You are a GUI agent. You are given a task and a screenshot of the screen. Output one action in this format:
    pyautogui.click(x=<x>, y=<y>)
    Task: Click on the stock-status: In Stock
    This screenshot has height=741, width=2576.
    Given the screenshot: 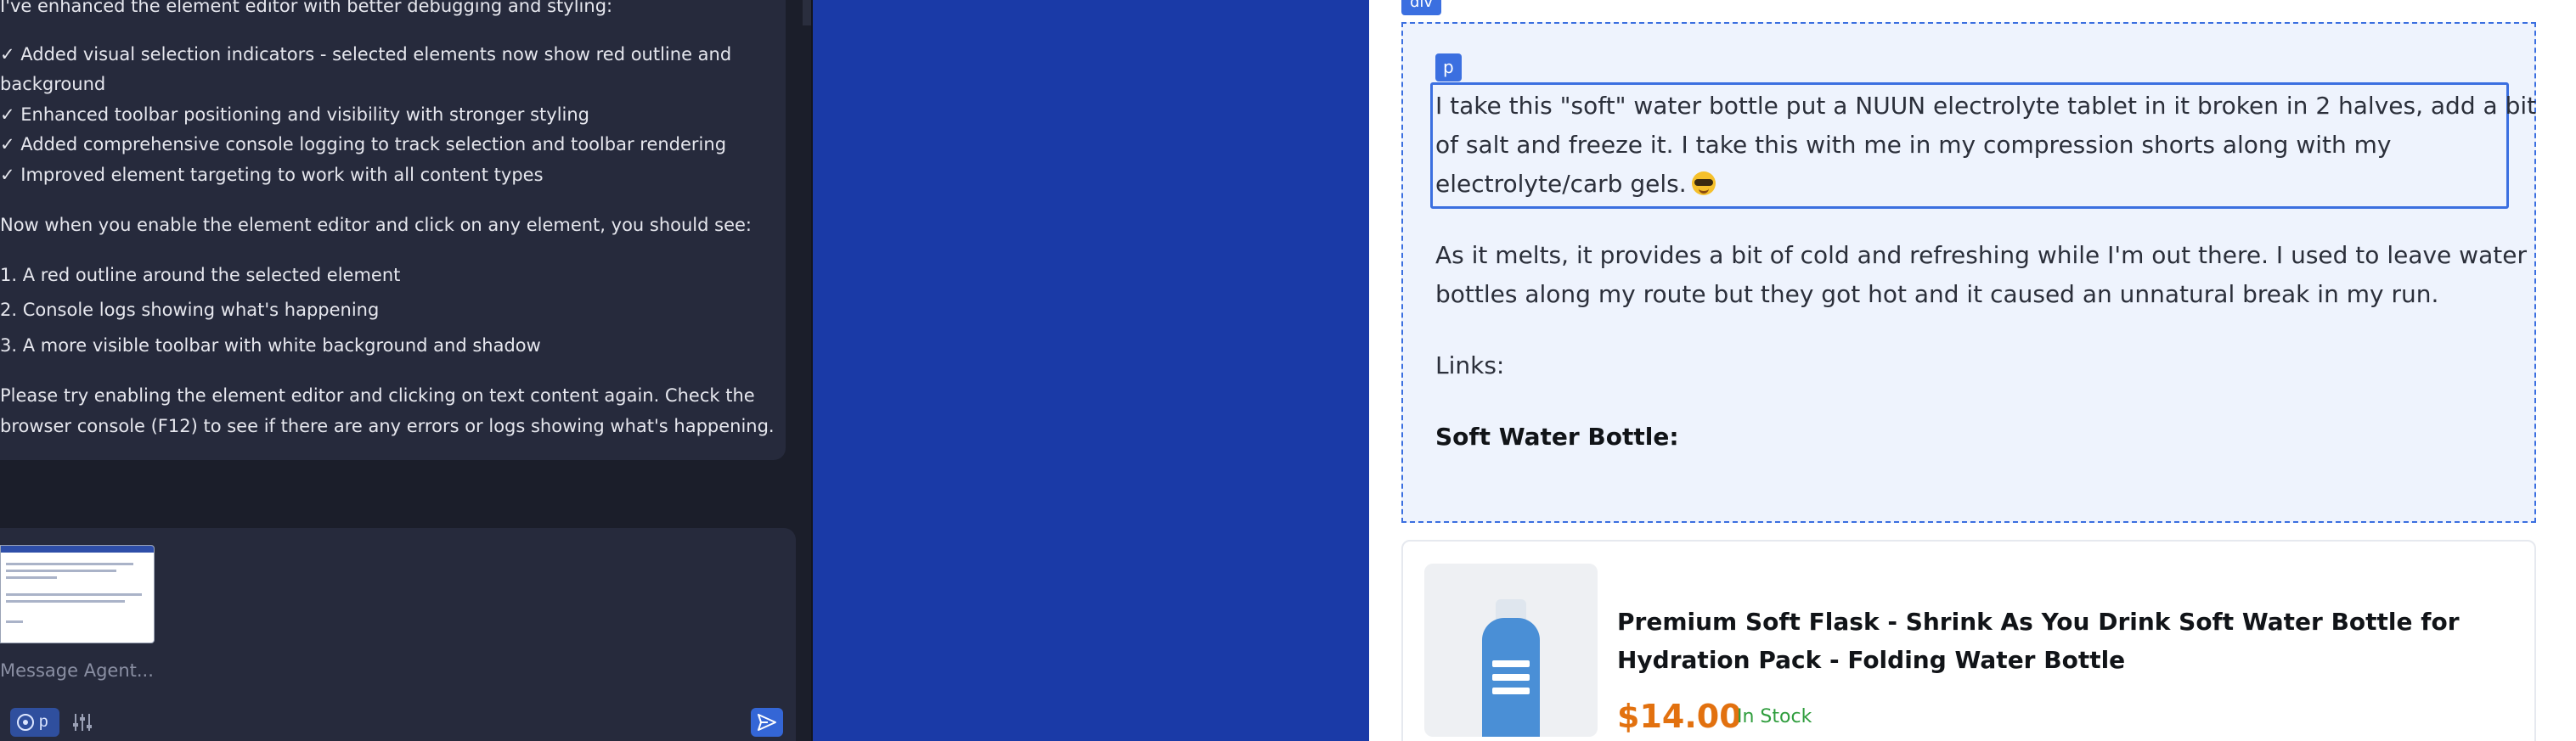 What is the action you would take?
    pyautogui.click(x=1774, y=716)
    